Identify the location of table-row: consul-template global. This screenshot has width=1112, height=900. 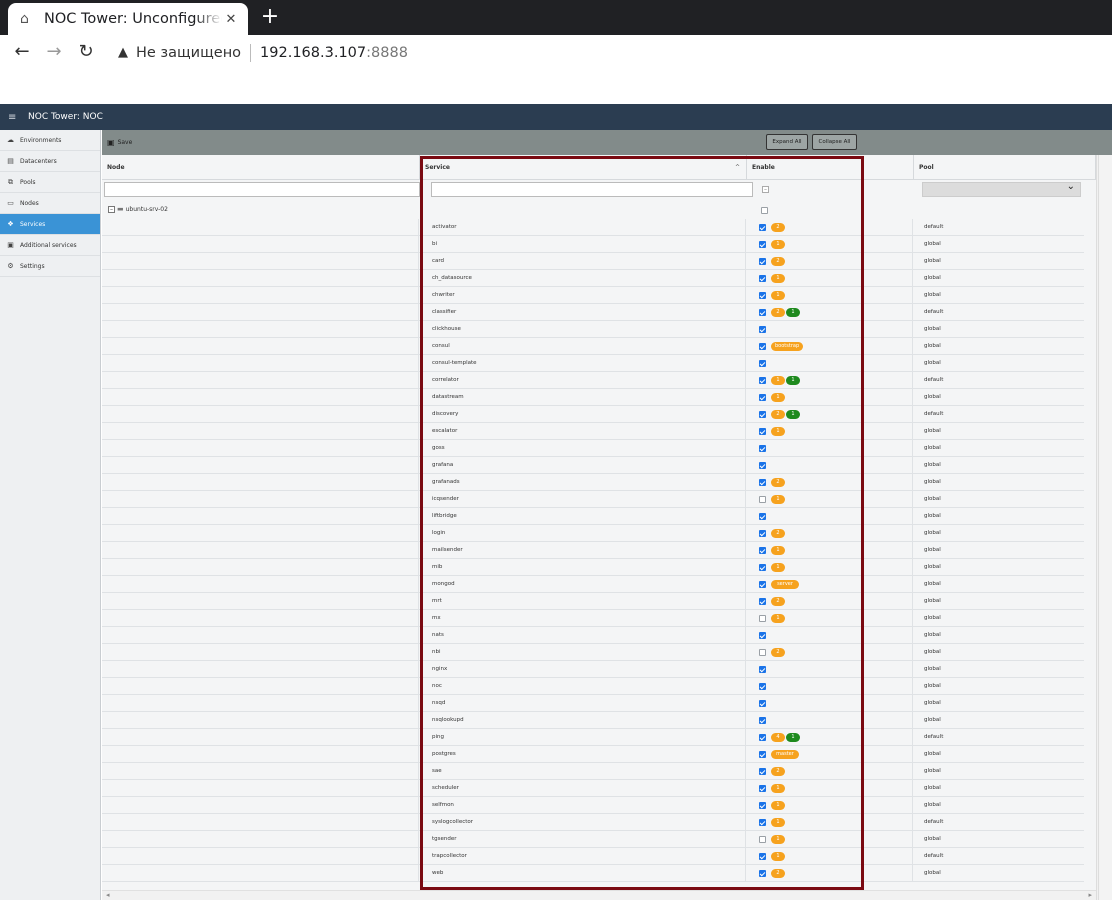
(593, 363).